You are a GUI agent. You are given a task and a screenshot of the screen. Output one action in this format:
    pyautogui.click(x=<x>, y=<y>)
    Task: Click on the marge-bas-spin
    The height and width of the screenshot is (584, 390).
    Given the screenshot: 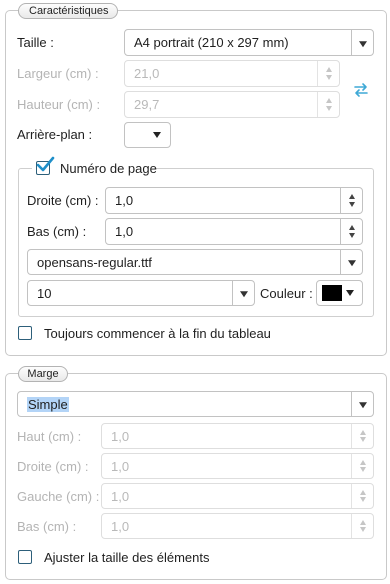 What is the action you would take?
    pyautogui.click(x=362, y=526)
    